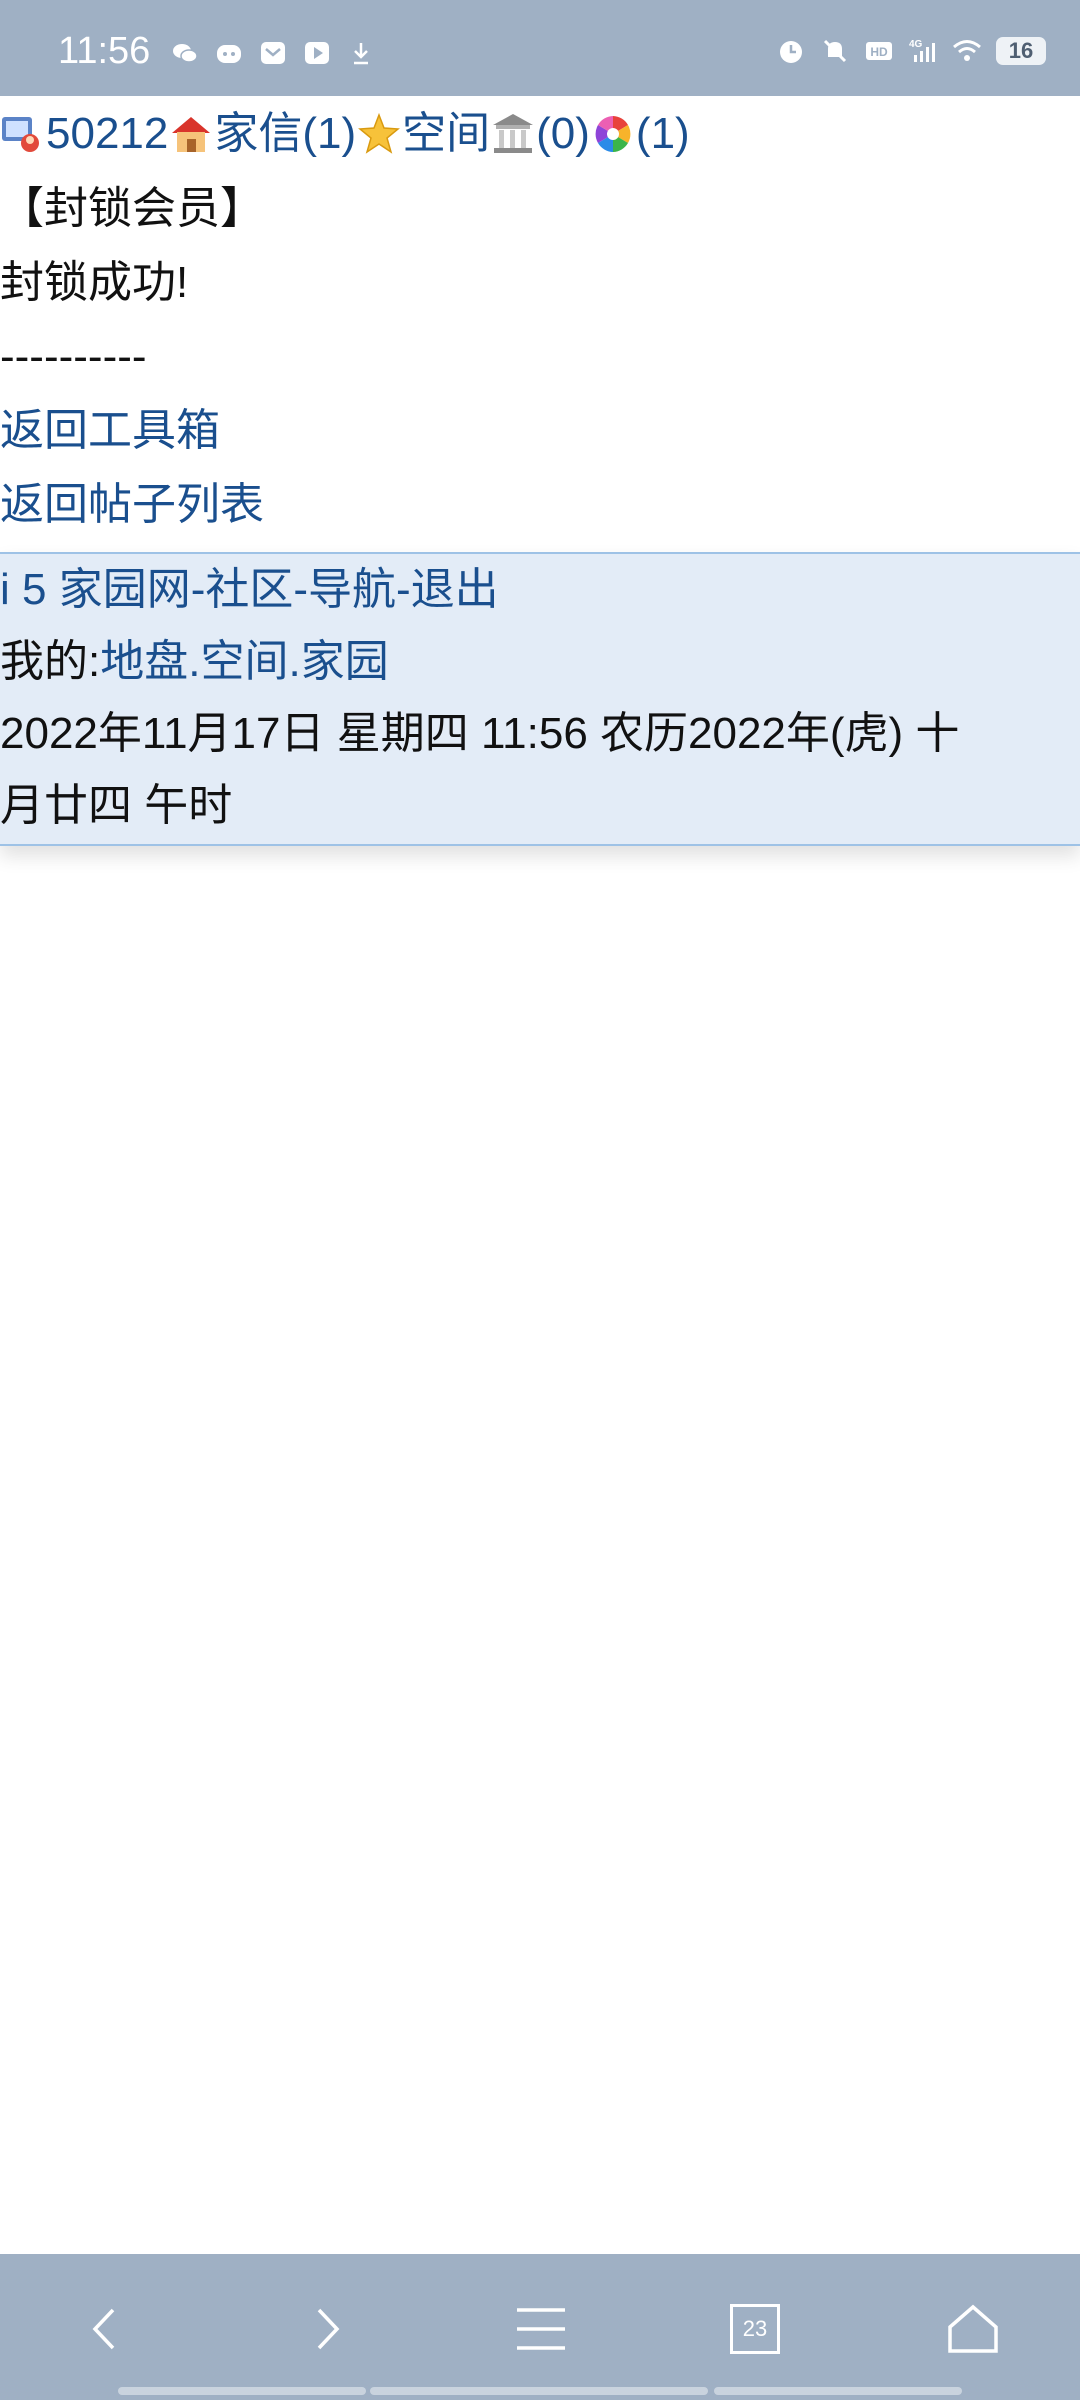 The height and width of the screenshot is (2400, 1080). I want to click on menu-icon, so click(541, 2329).